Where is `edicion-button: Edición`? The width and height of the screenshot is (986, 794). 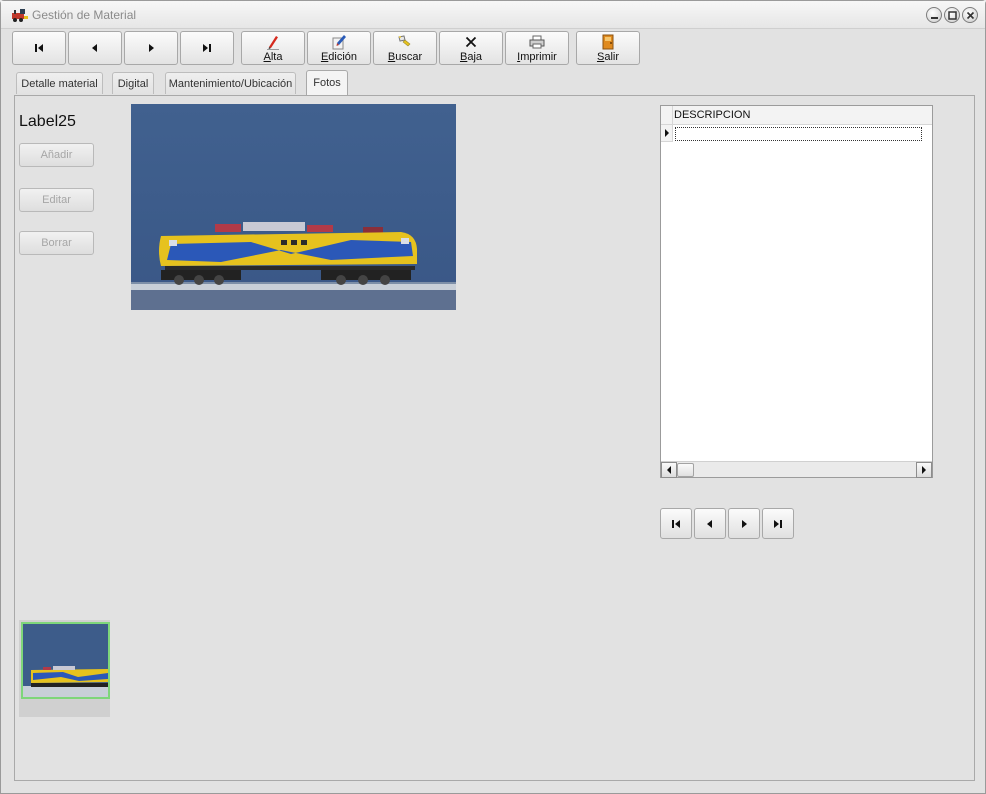 edicion-button: Edición is located at coordinates (339, 48).